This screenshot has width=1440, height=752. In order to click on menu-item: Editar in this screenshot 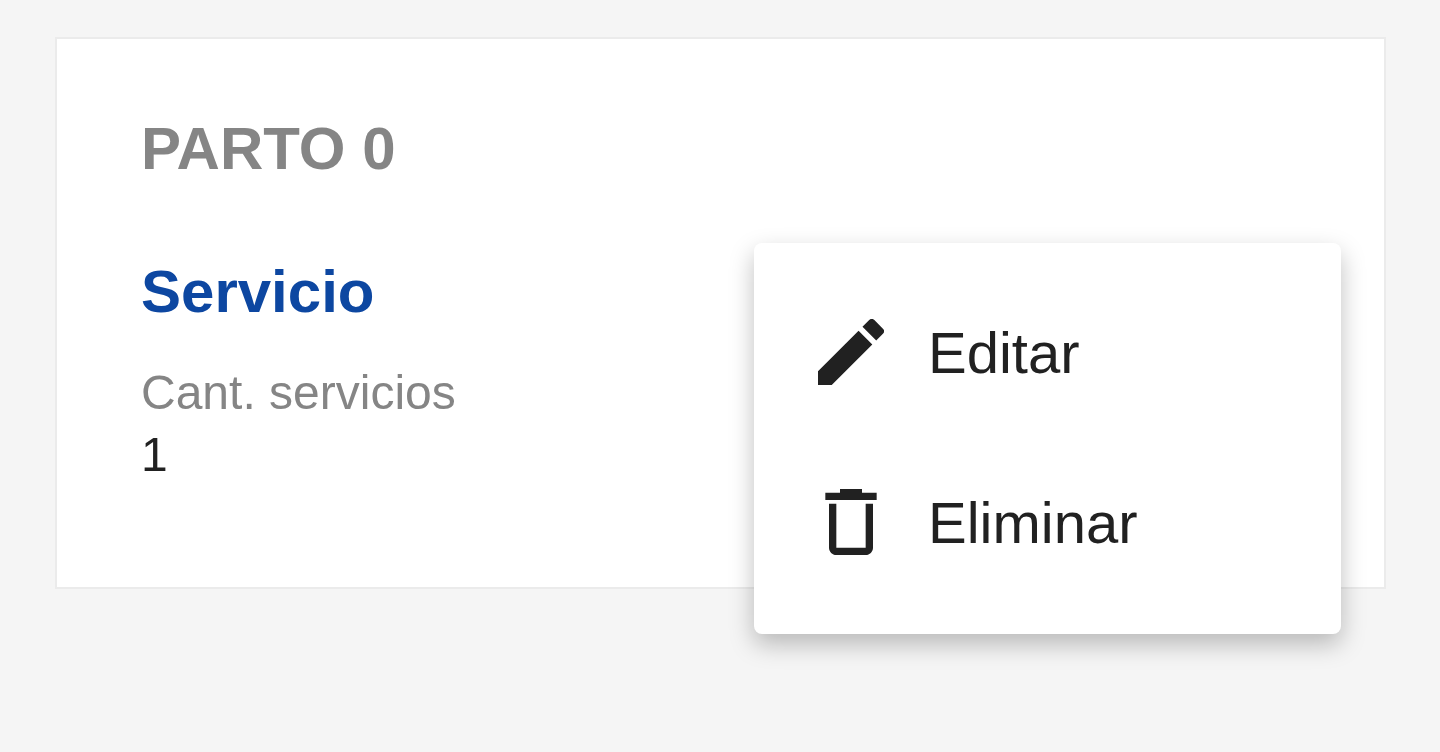, I will do `click(1047, 352)`.